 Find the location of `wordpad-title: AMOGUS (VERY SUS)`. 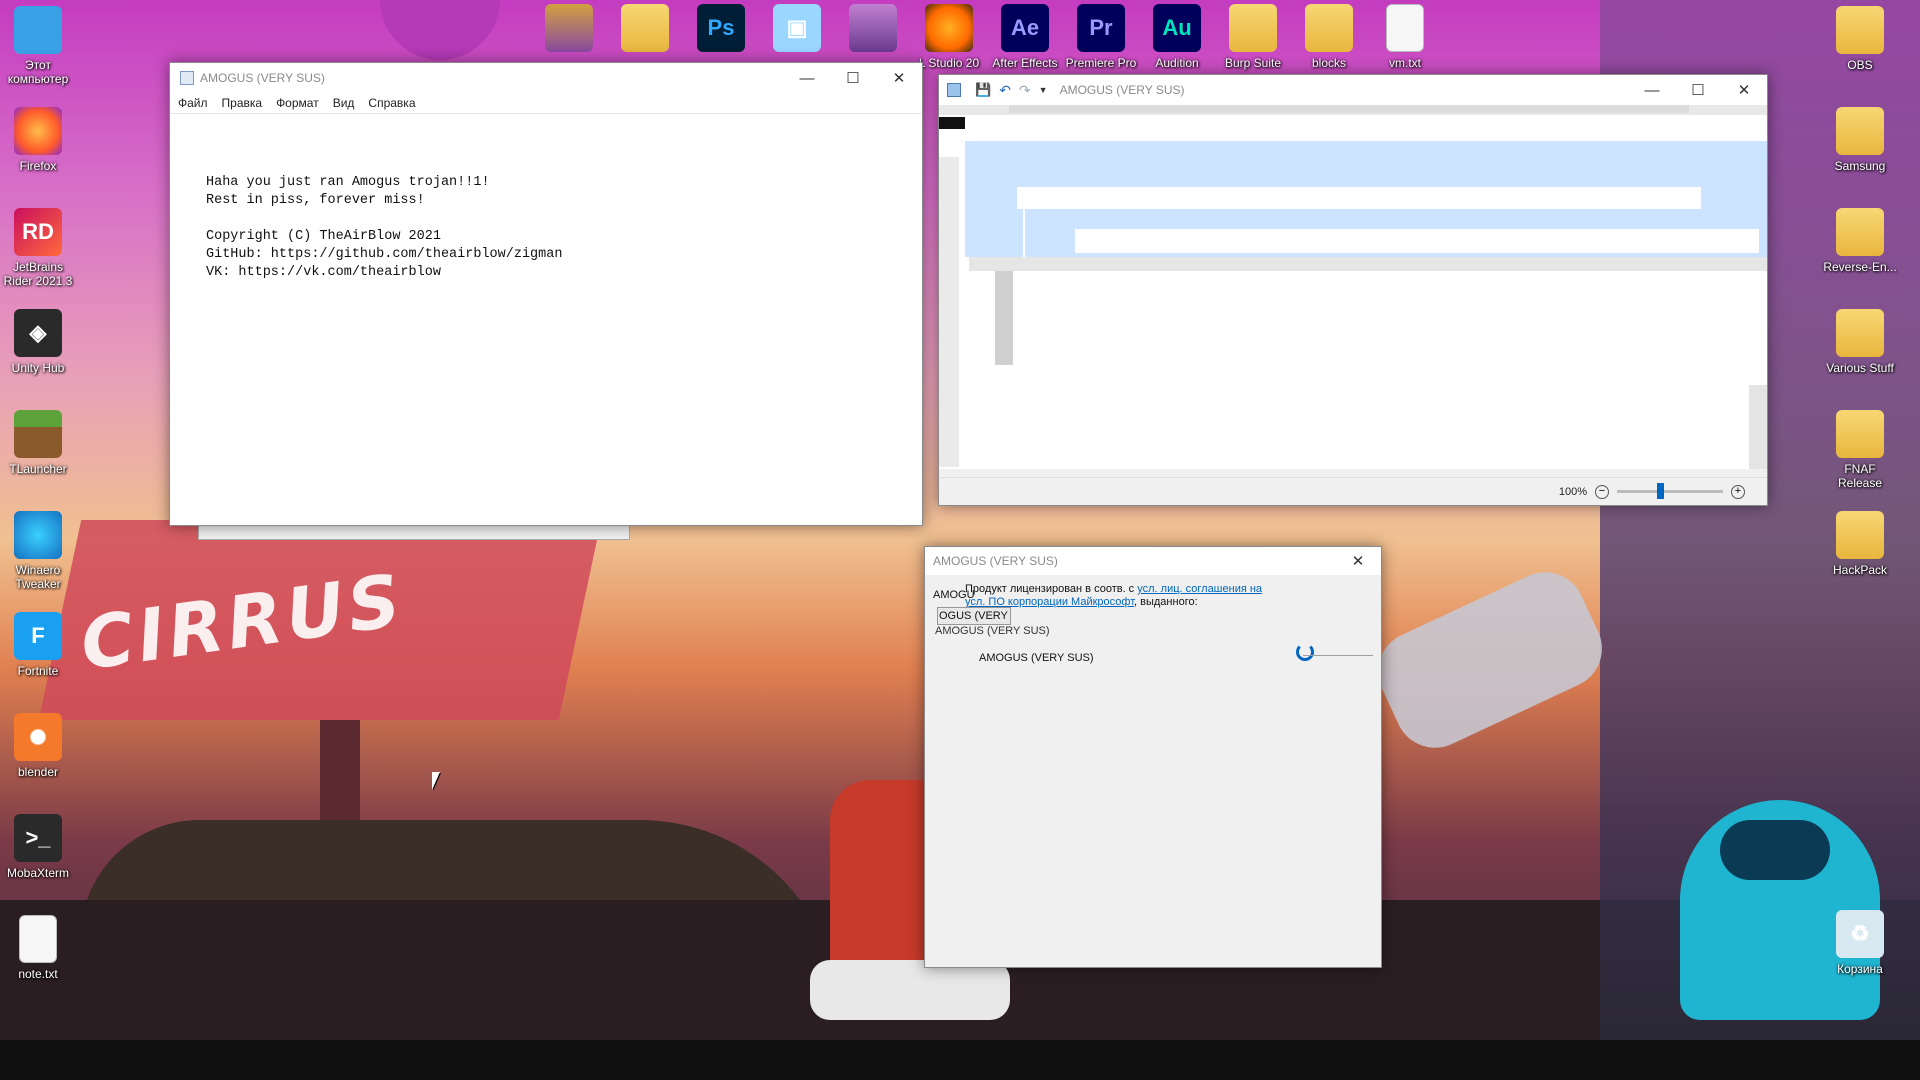

wordpad-title: AMOGUS (VERY SUS) is located at coordinates (1122, 90).